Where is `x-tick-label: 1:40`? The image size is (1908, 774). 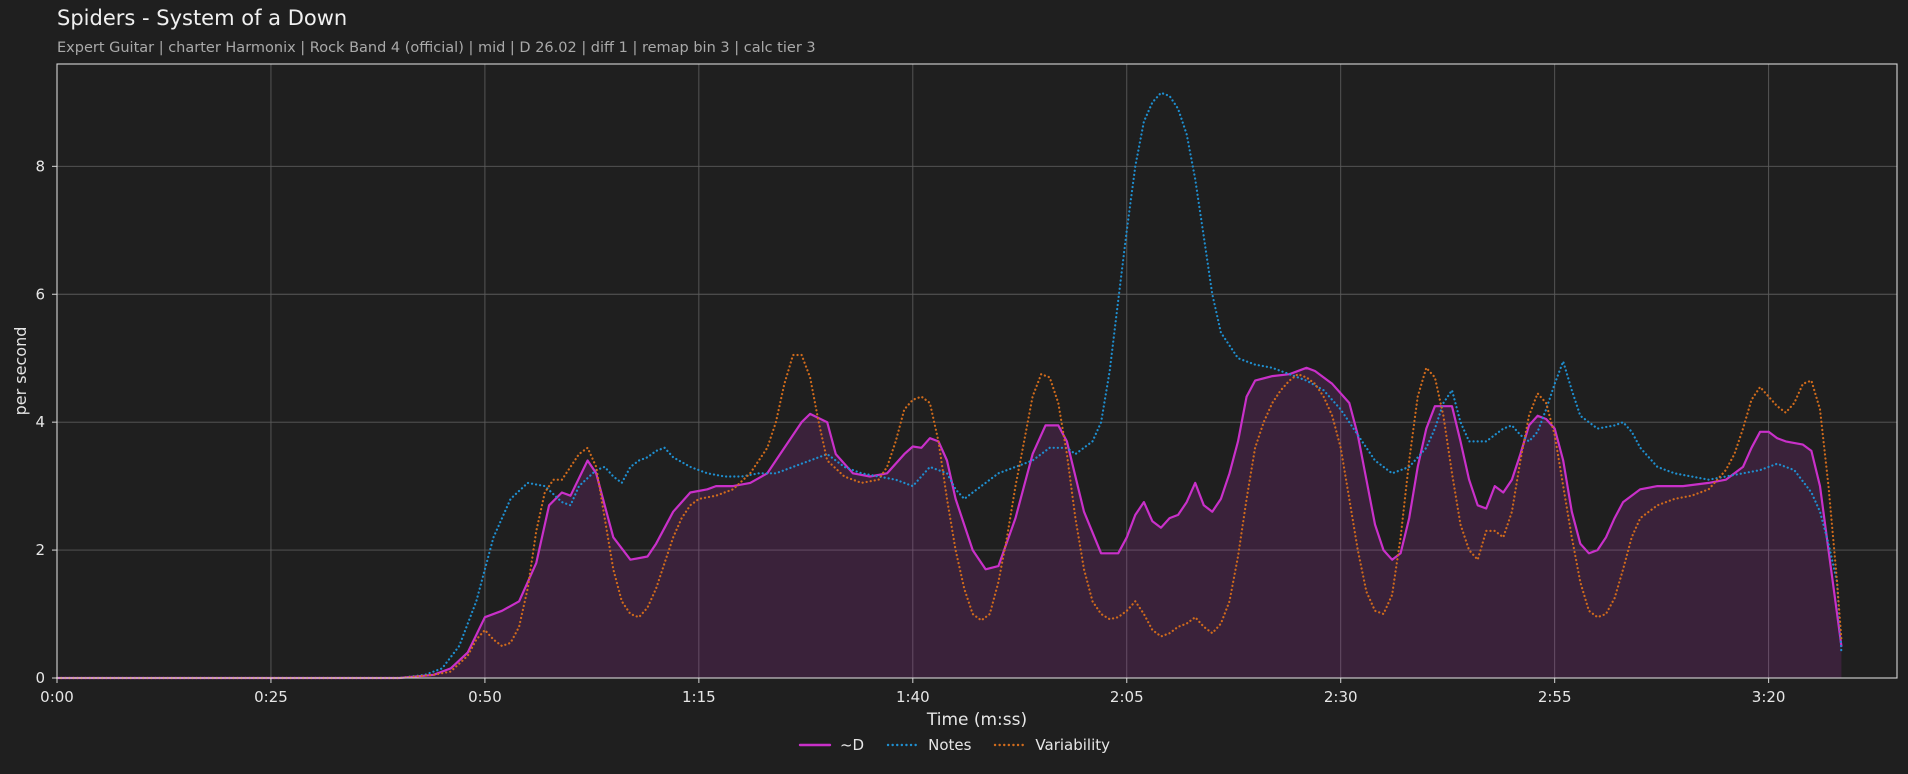
x-tick-label: 1:40 is located at coordinates (913, 697).